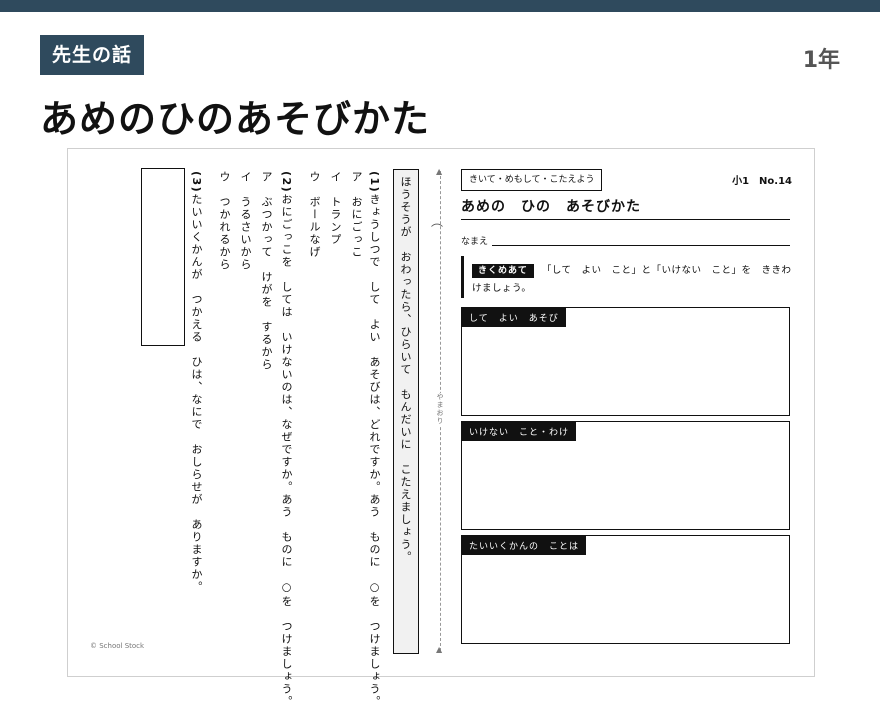 Image resolution: width=880 pixels, height=708 pixels. Describe the element at coordinates (286, 182) in the screenshot. I see `q2-number: (2)` at that location.